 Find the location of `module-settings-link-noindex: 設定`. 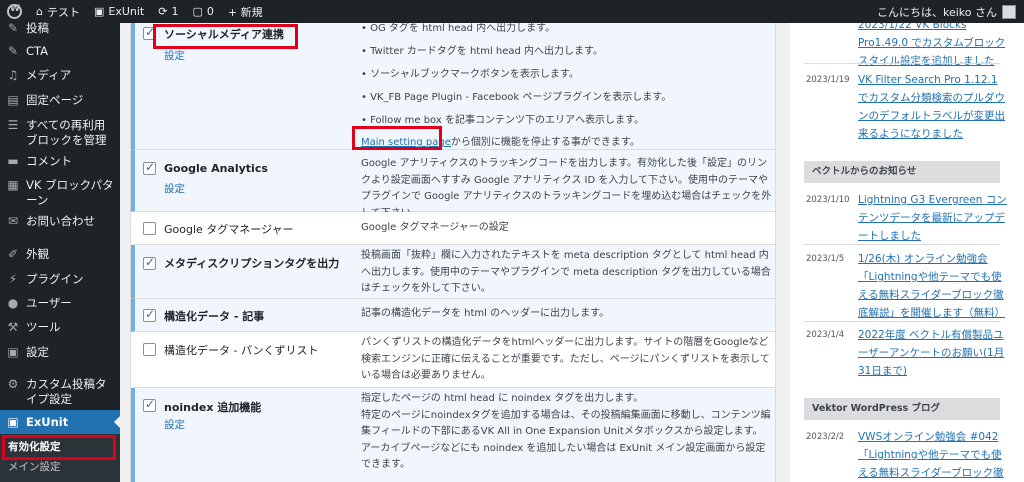

module-settings-link-noindex: 設定 is located at coordinates (174, 424).